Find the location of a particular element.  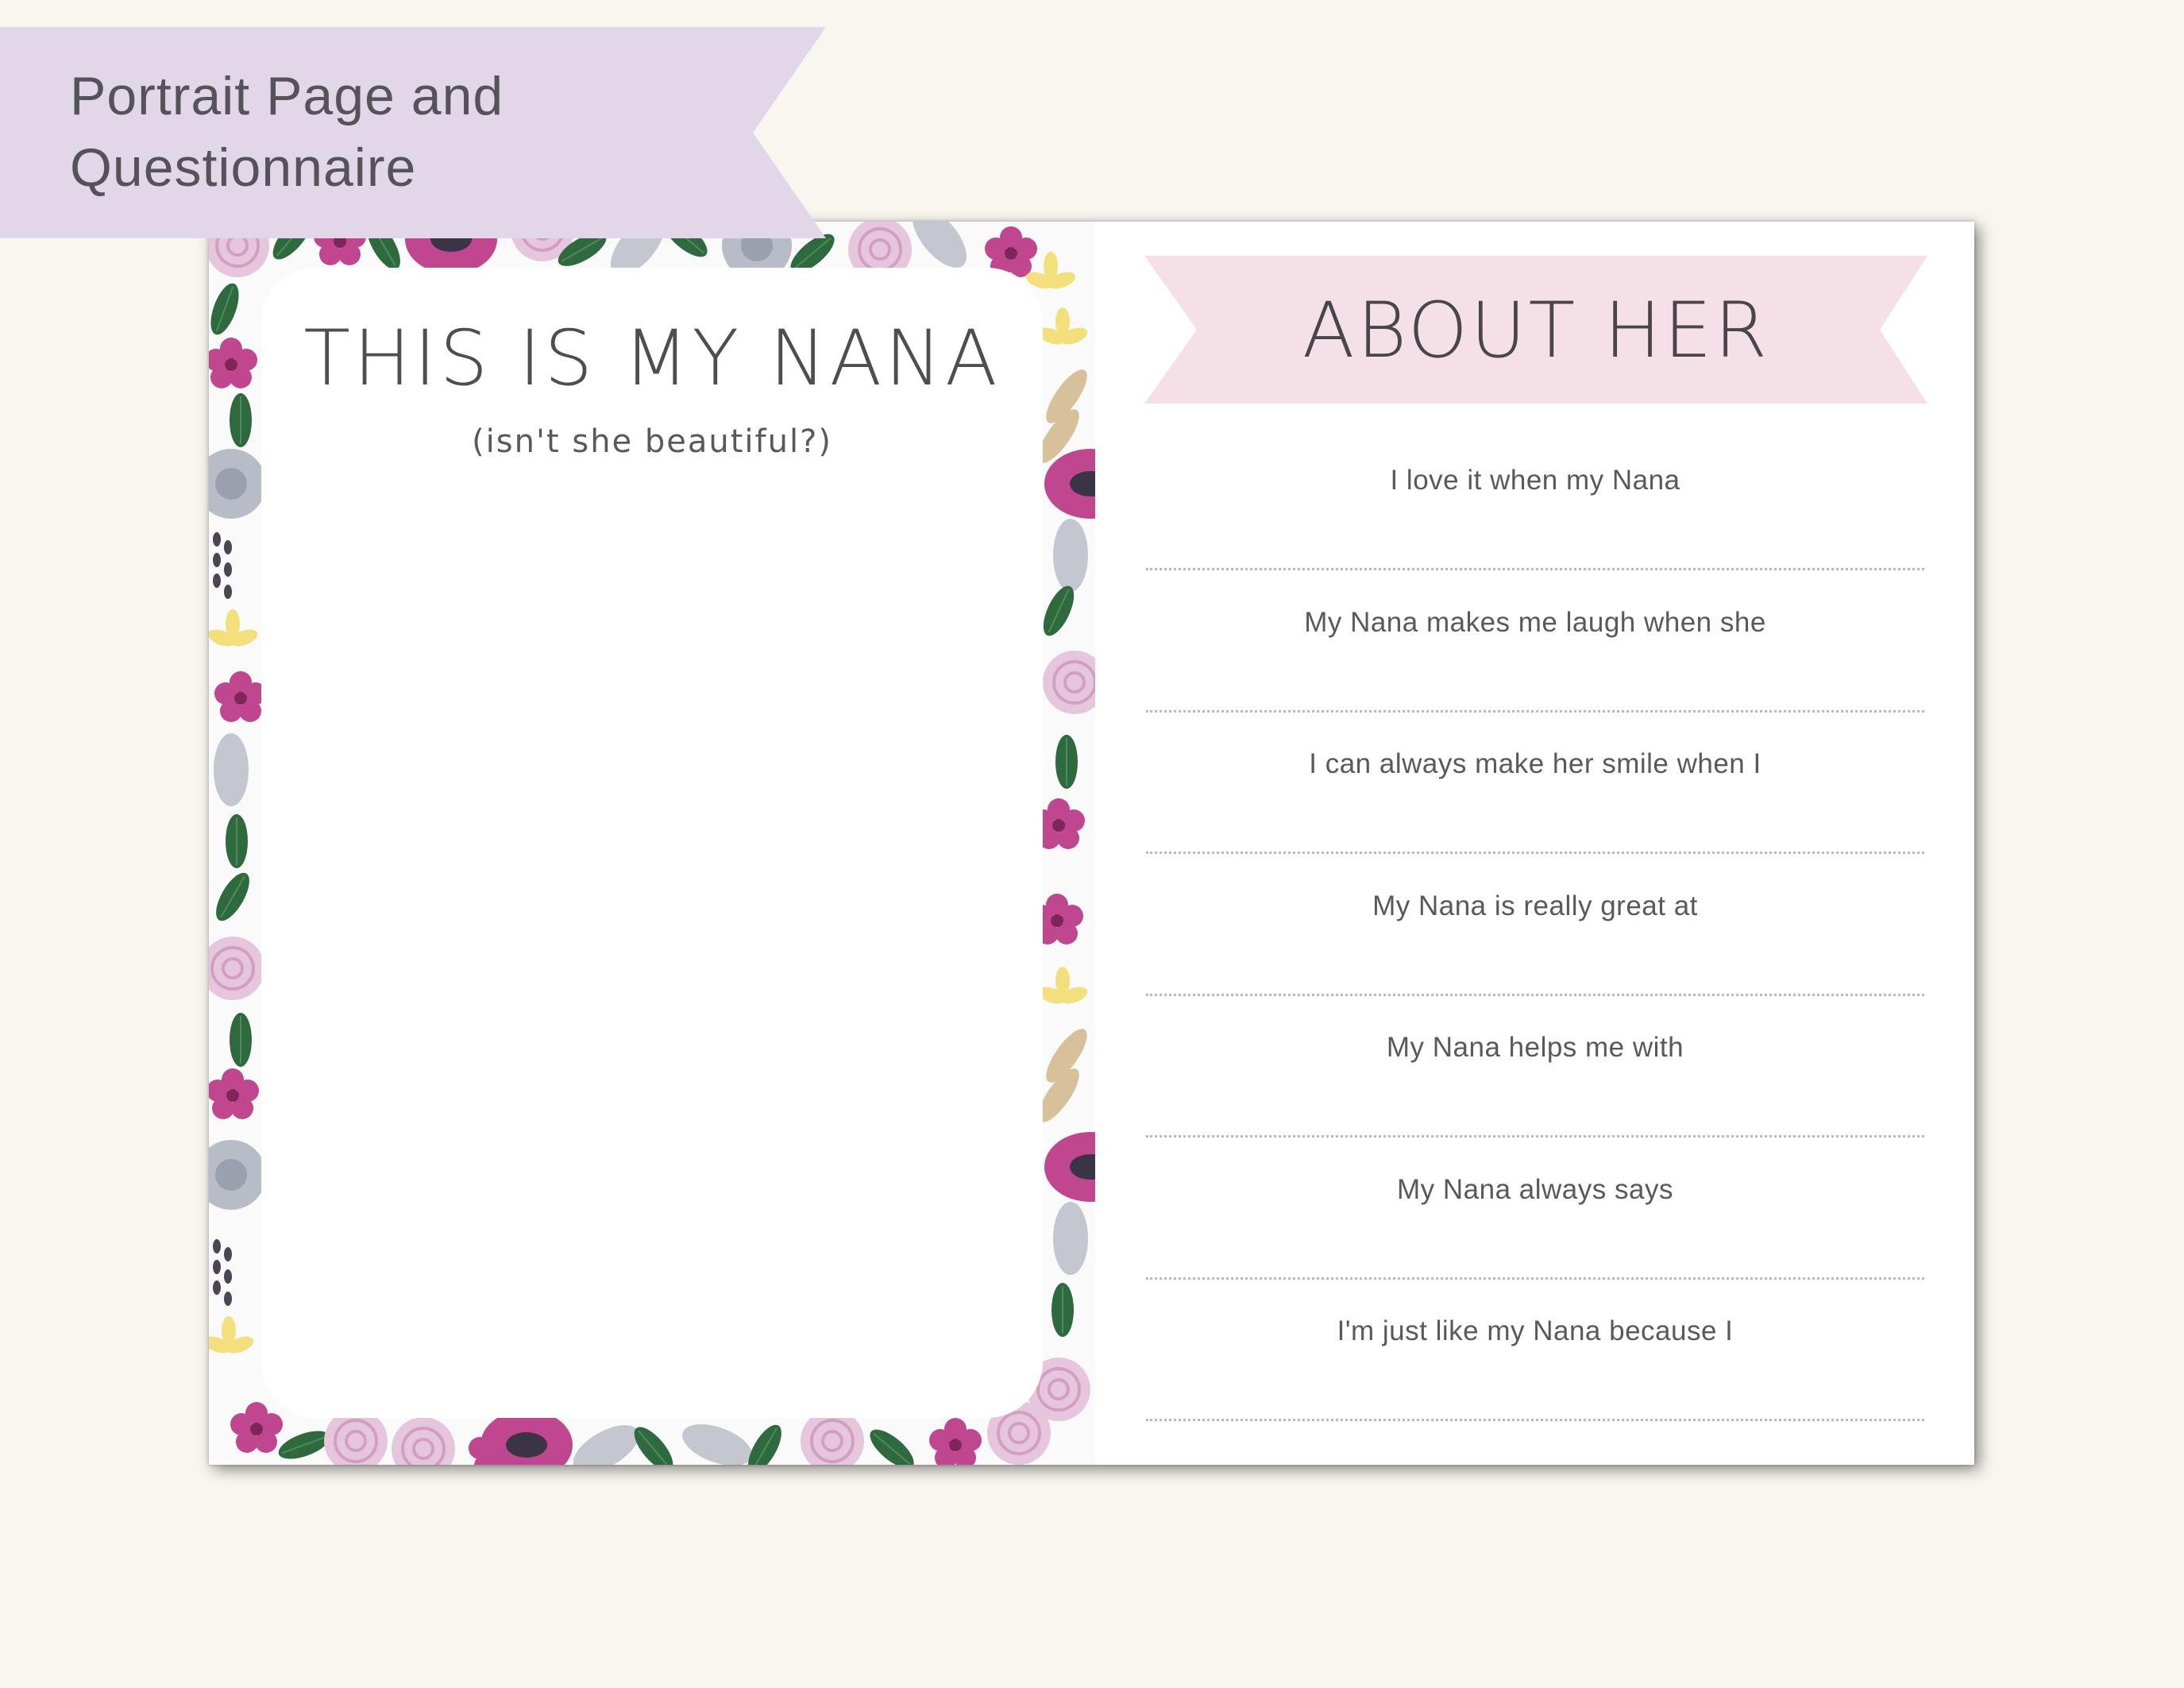

question-prompt: I'm just like my Nana because I is located at coordinates (1535, 1330).